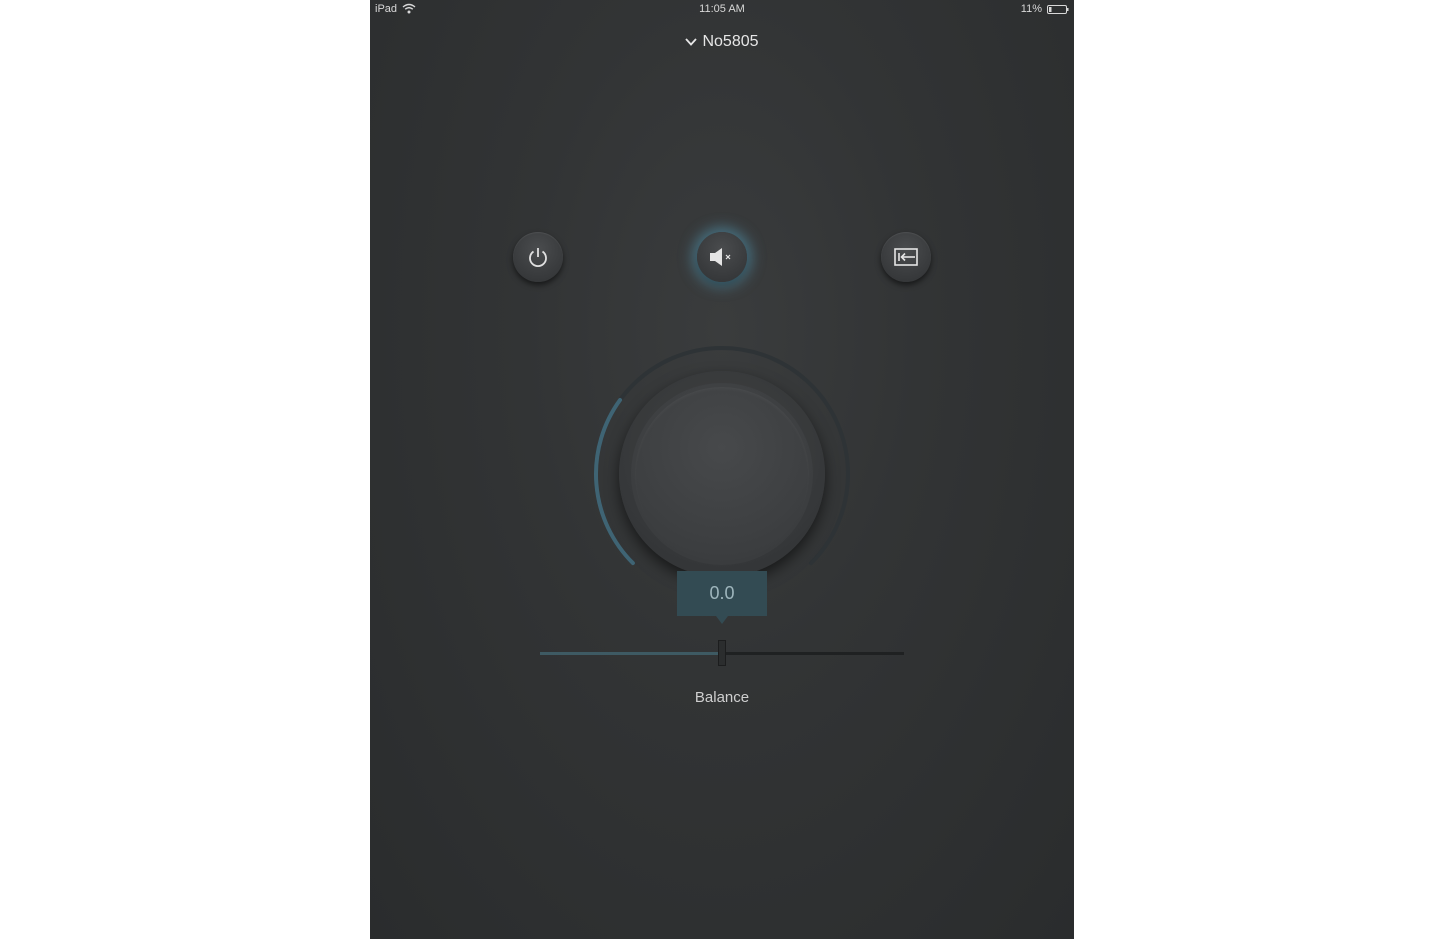 The height and width of the screenshot is (939, 1445). I want to click on volume-knob-cap, so click(722, 474).